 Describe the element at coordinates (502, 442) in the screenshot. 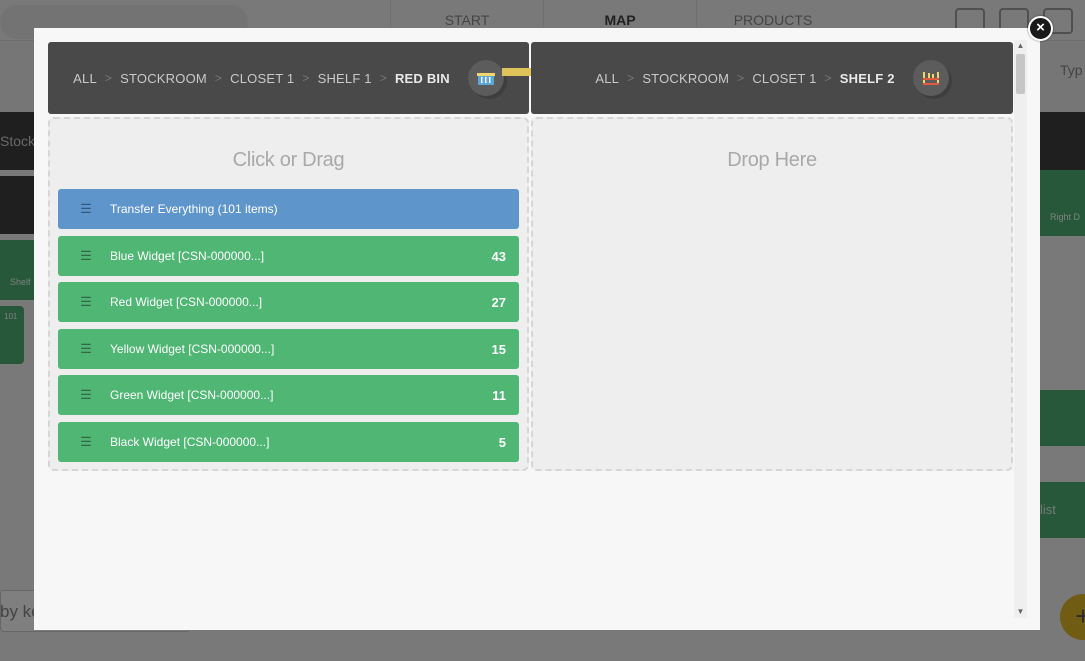

I see `item-quantity: 5` at that location.